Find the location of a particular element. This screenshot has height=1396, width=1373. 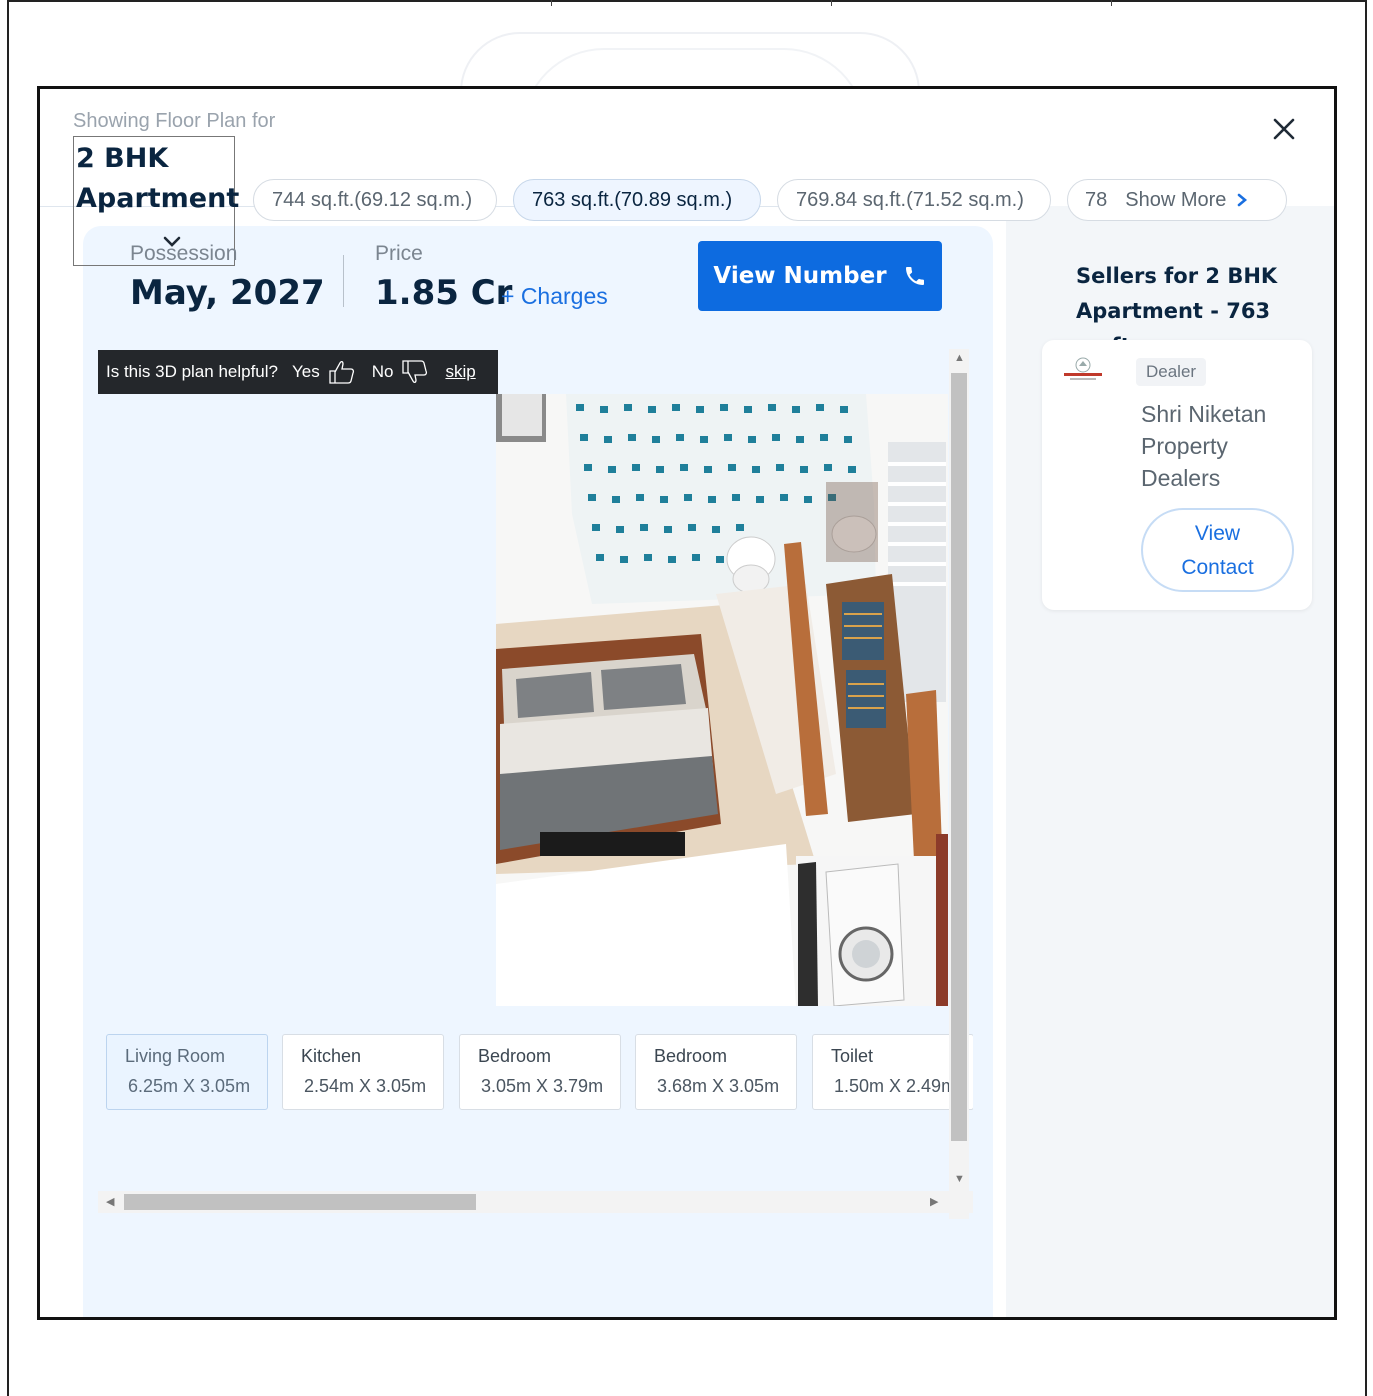

scroll-left-arrow-icon: ◀ is located at coordinates (110, 1201).